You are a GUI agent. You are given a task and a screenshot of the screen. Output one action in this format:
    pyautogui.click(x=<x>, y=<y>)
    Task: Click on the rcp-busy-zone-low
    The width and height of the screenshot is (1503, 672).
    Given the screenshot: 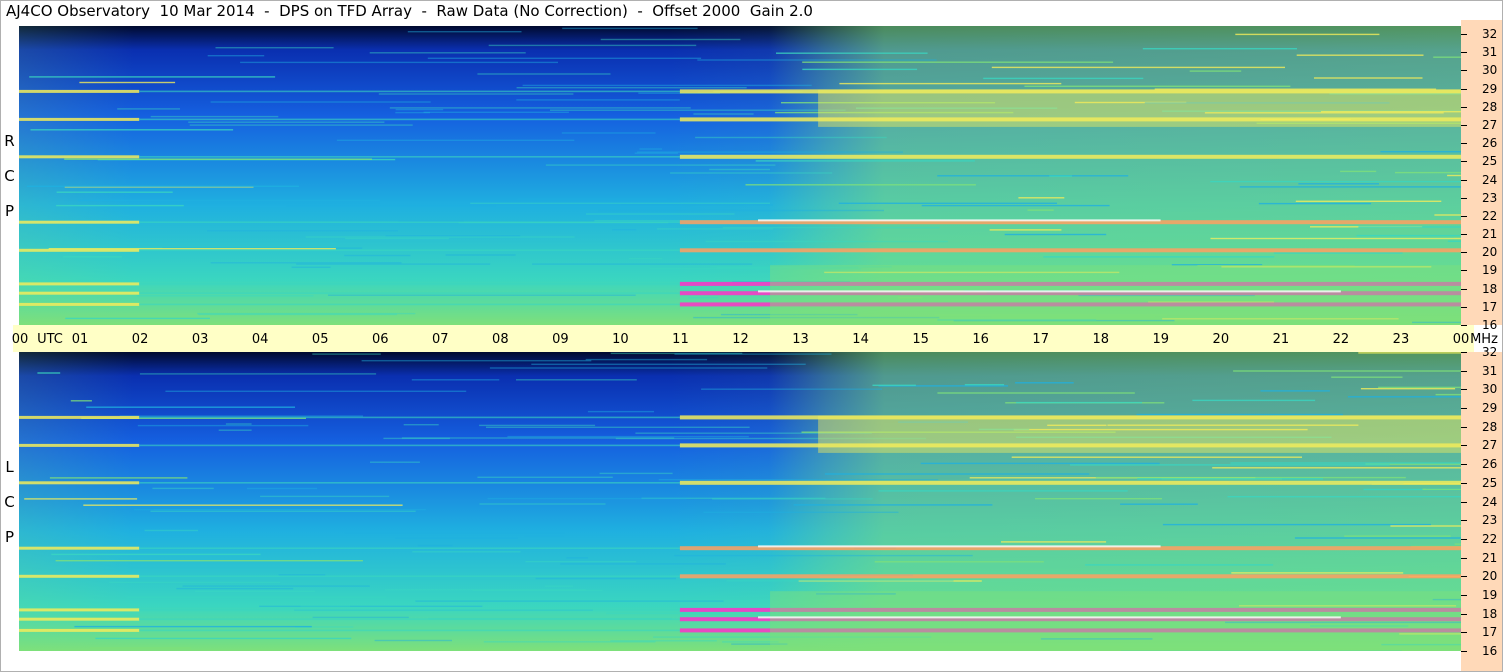 What is the action you would take?
    pyautogui.click(x=1115, y=295)
    